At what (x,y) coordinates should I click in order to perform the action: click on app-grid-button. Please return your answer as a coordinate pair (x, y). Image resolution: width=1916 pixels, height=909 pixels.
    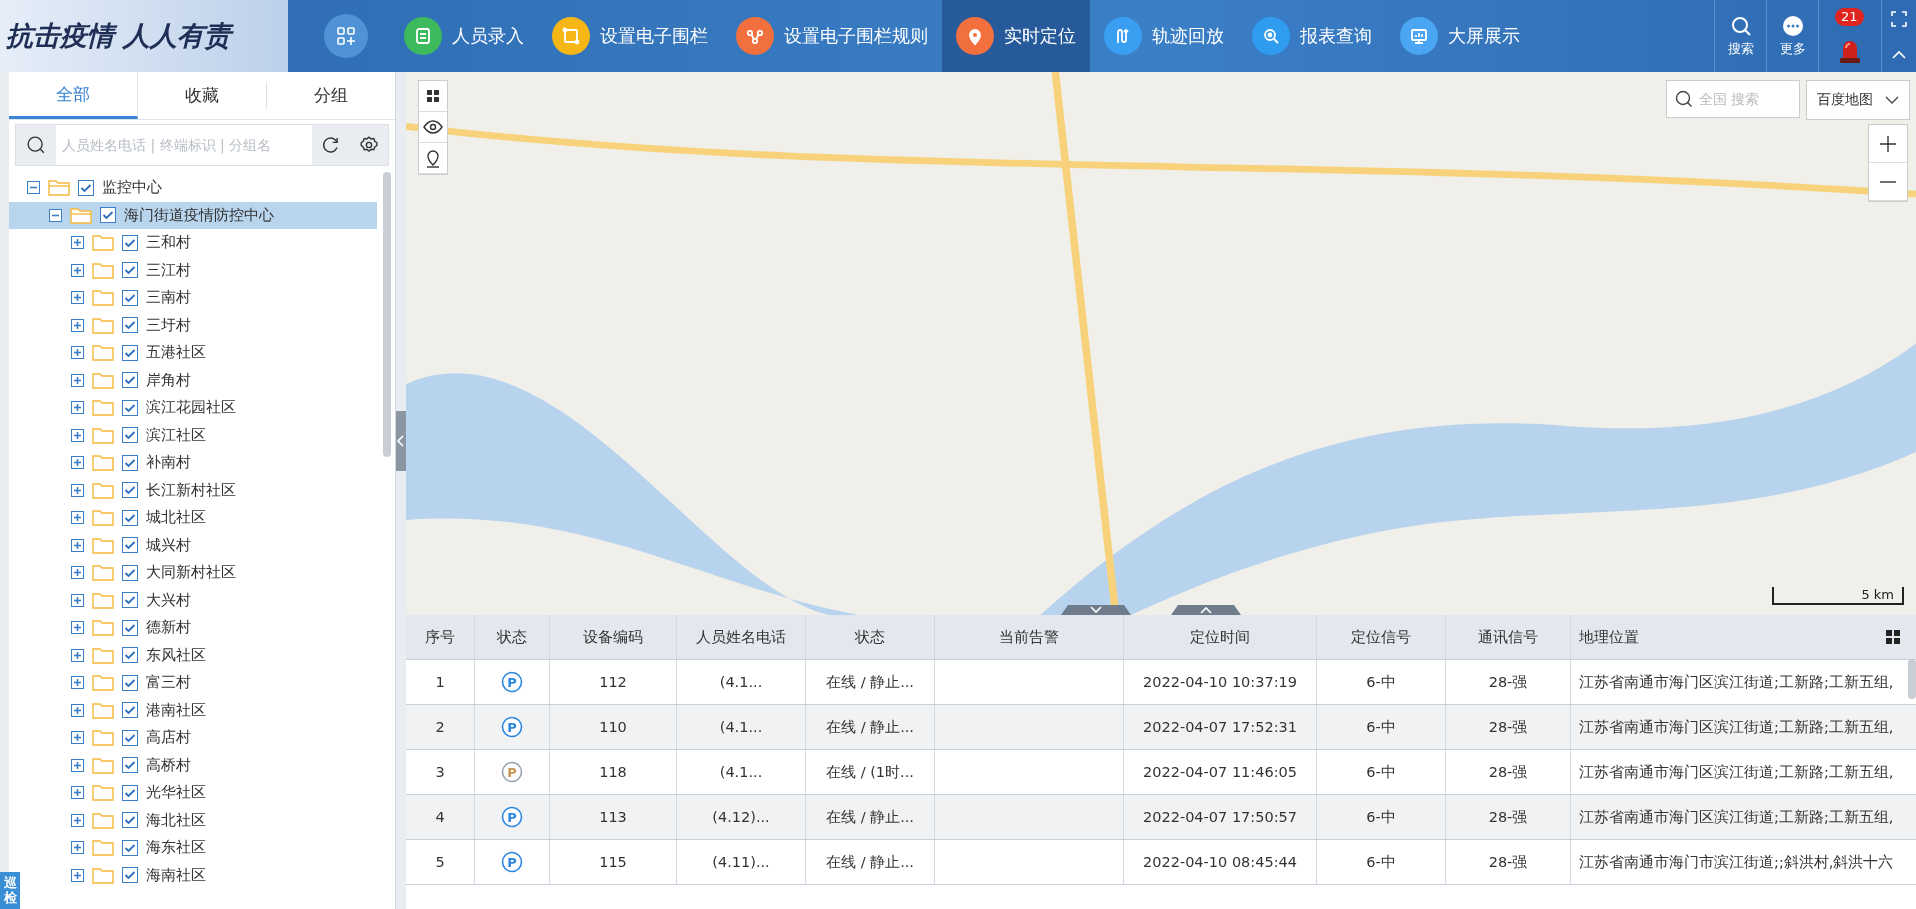
    Looking at the image, I should click on (346, 36).